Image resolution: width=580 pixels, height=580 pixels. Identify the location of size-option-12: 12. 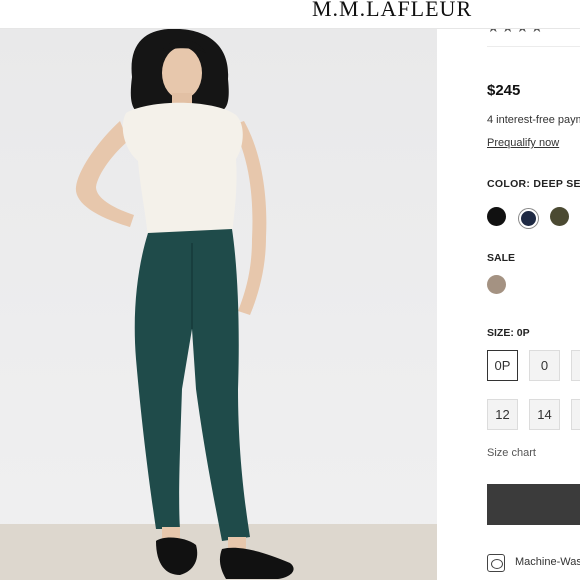
(502, 414).